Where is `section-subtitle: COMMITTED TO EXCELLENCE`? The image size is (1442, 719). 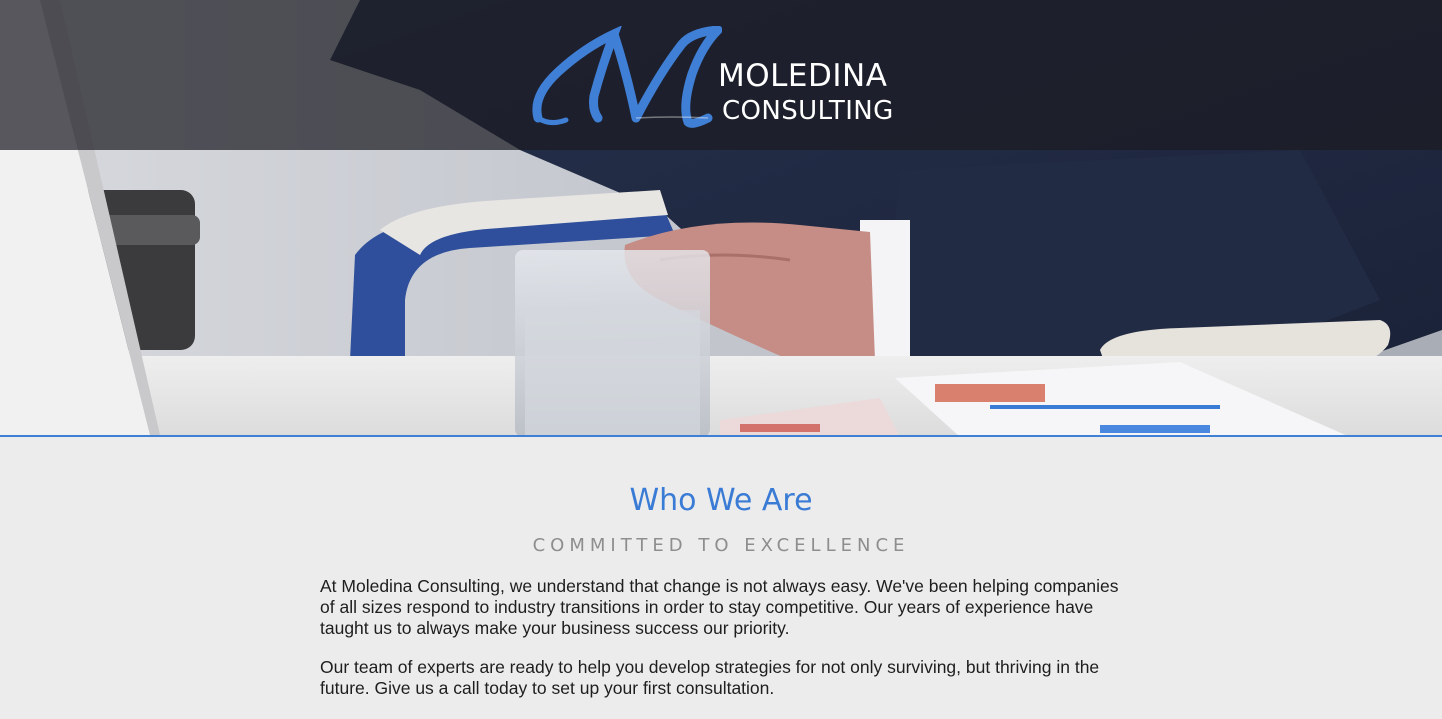 section-subtitle: COMMITTED TO EXCELLENCE is located at coordinates (721, 545).